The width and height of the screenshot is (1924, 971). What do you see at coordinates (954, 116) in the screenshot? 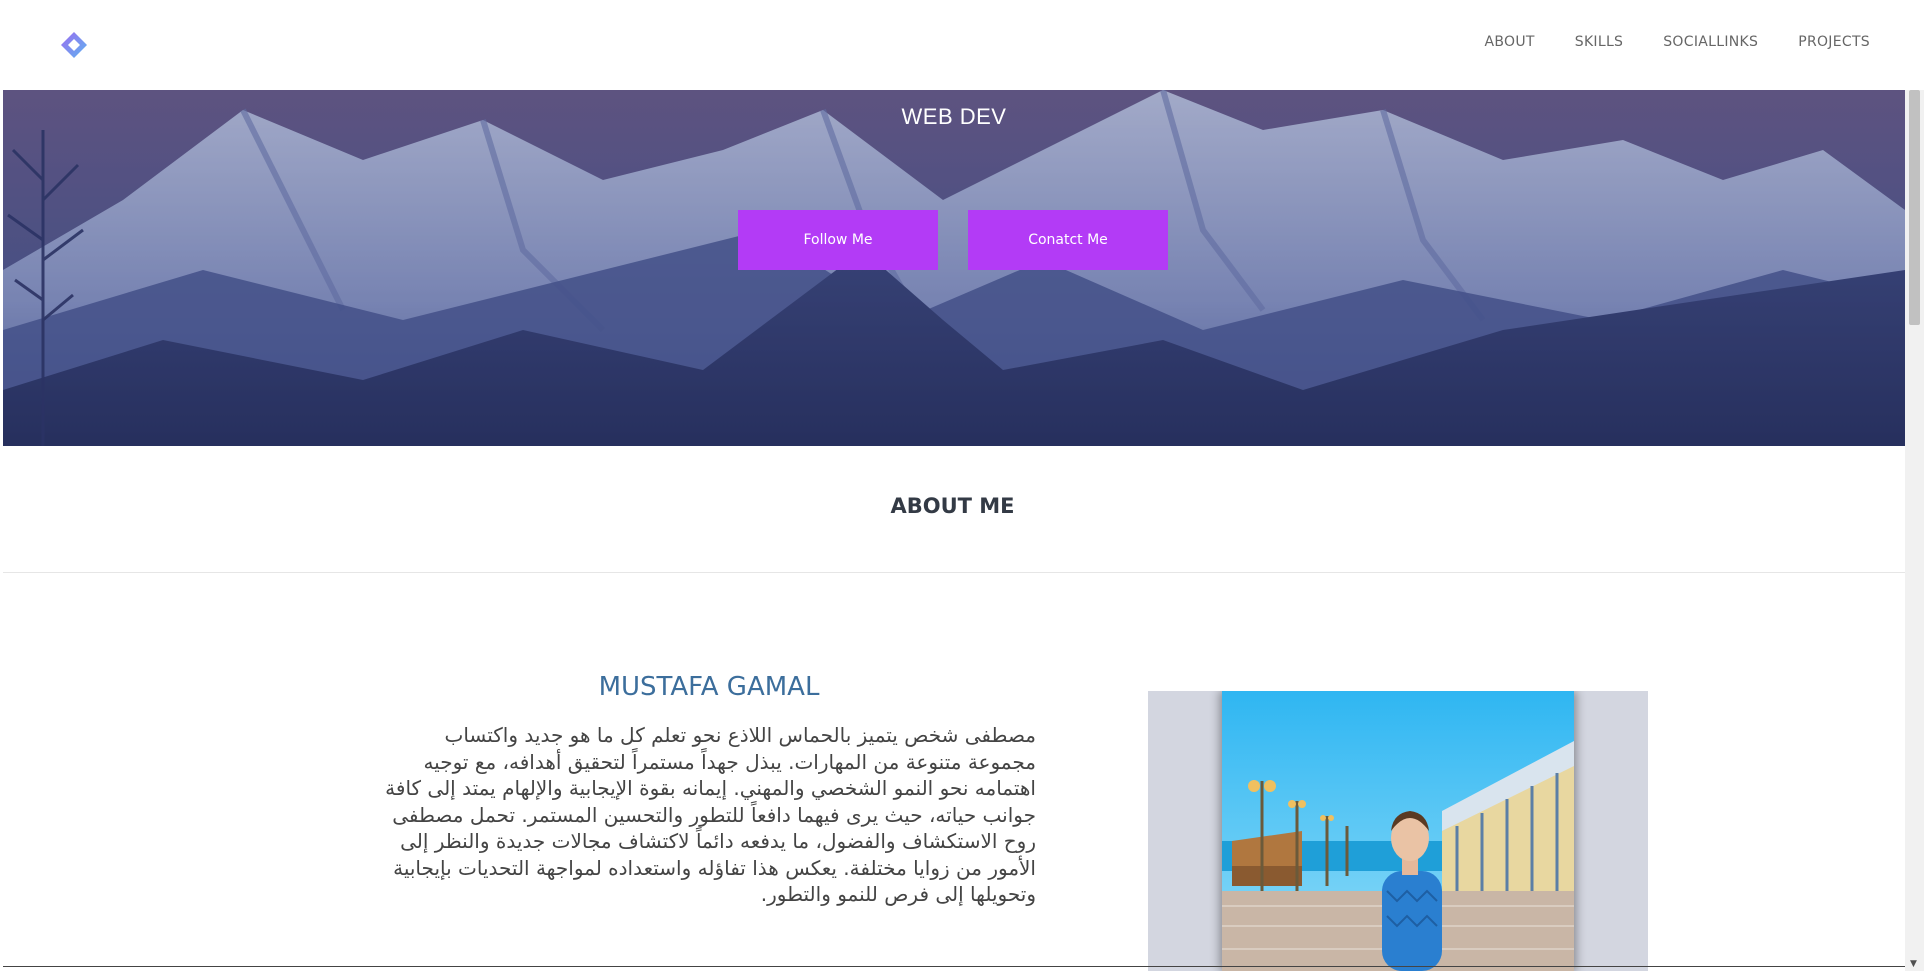
I see `hero-title: WEB DEV` at bounding box center [954, 116].